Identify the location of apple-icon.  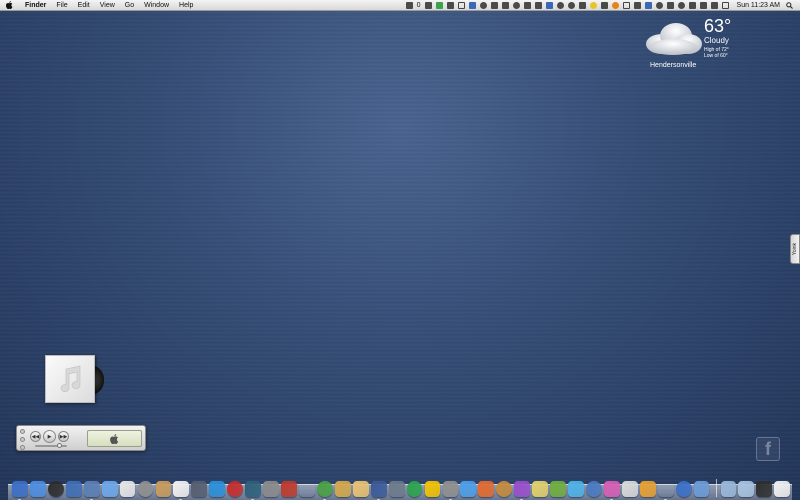
(10, 5).